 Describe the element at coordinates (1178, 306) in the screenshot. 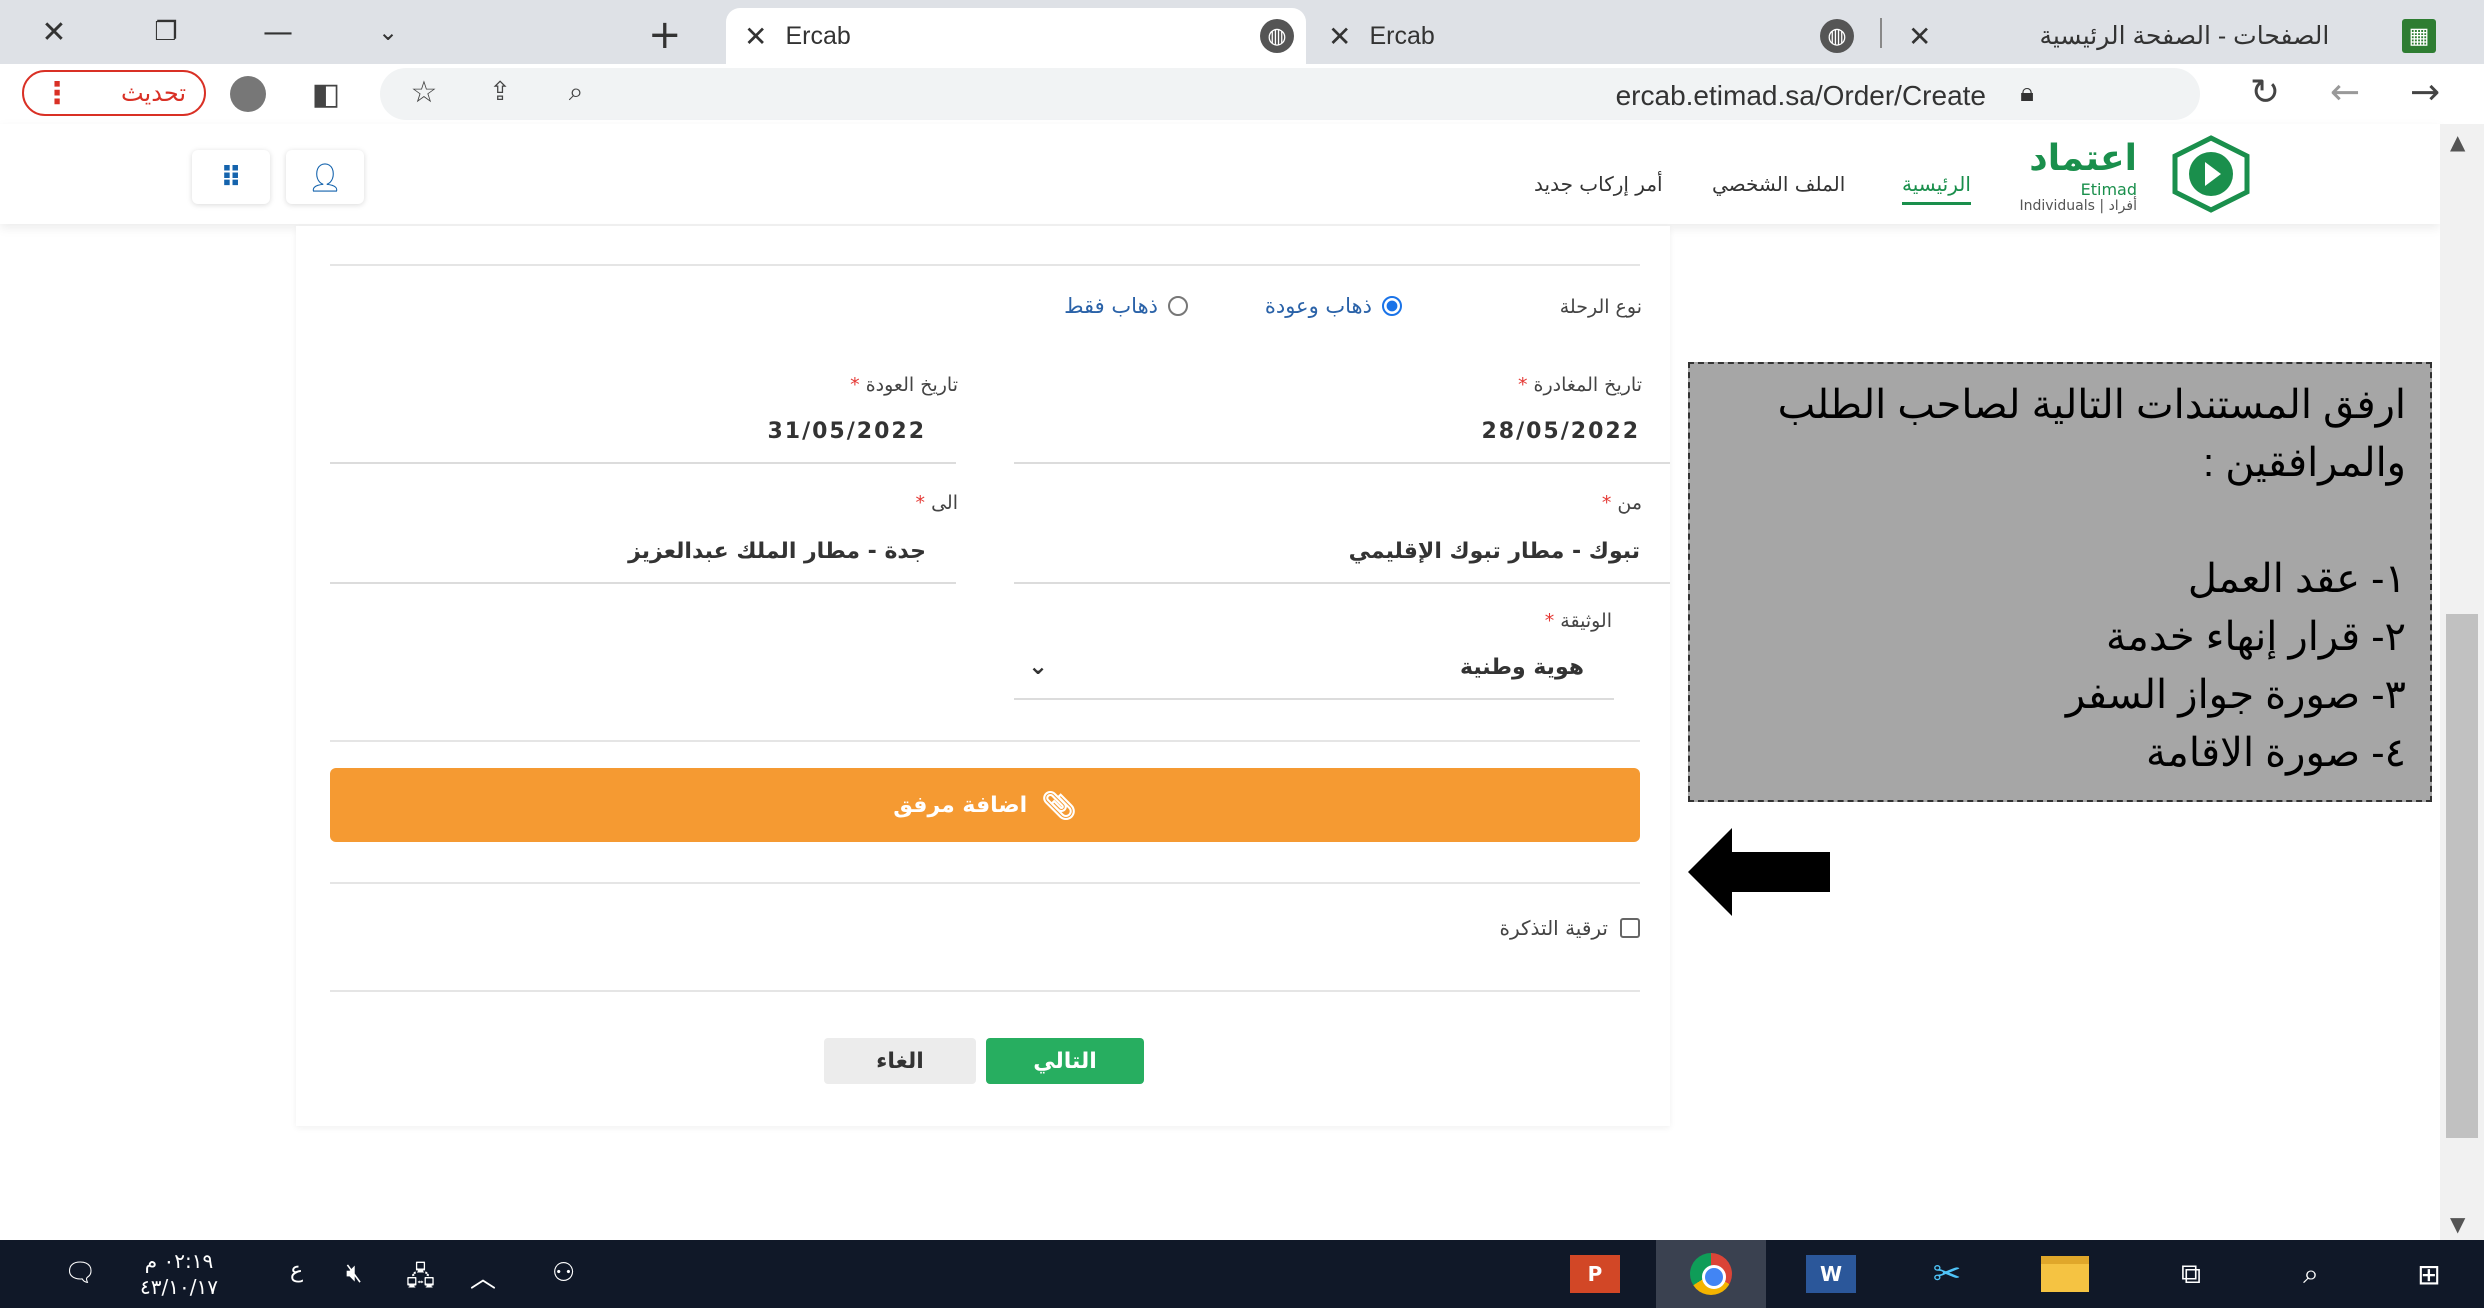

I see `radio-unselected-icon` at that location.